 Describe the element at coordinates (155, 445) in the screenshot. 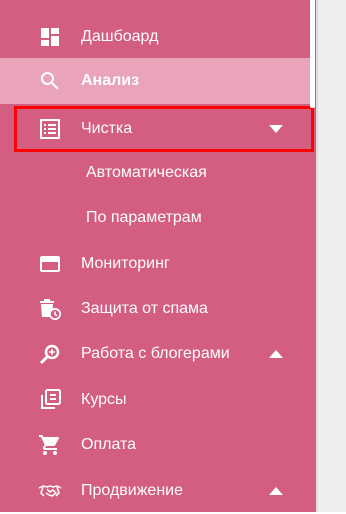

I see `sidebar-item-payment: Оплата` at that location.